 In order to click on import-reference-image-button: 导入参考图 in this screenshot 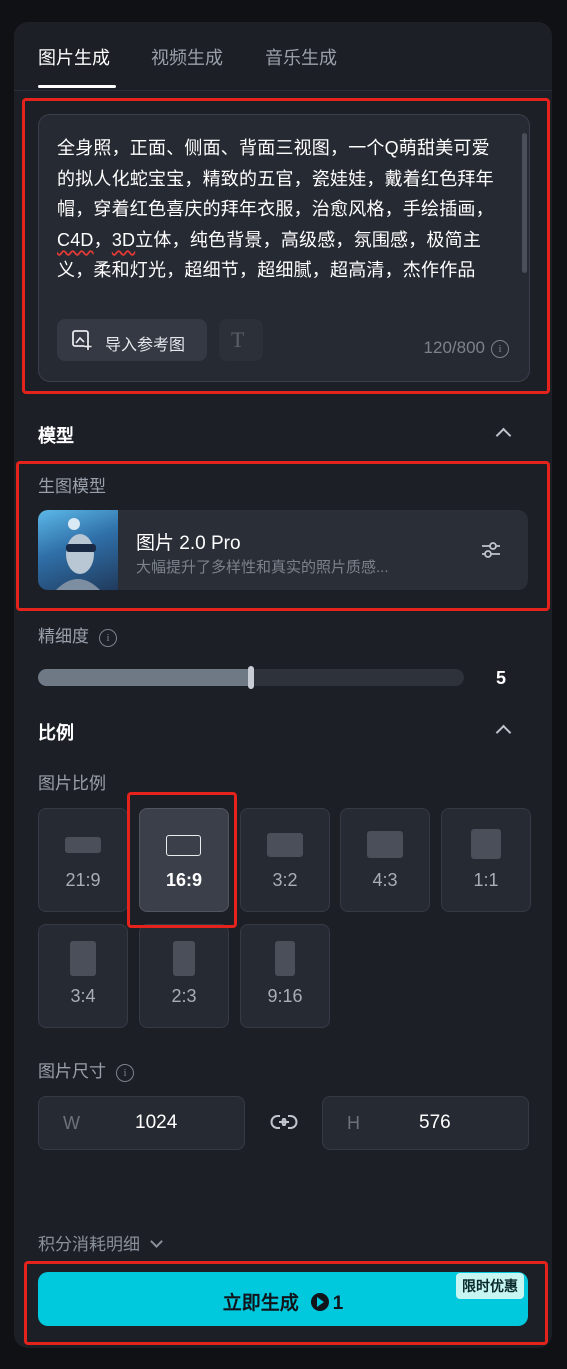, I will do `click(132, 340)`.